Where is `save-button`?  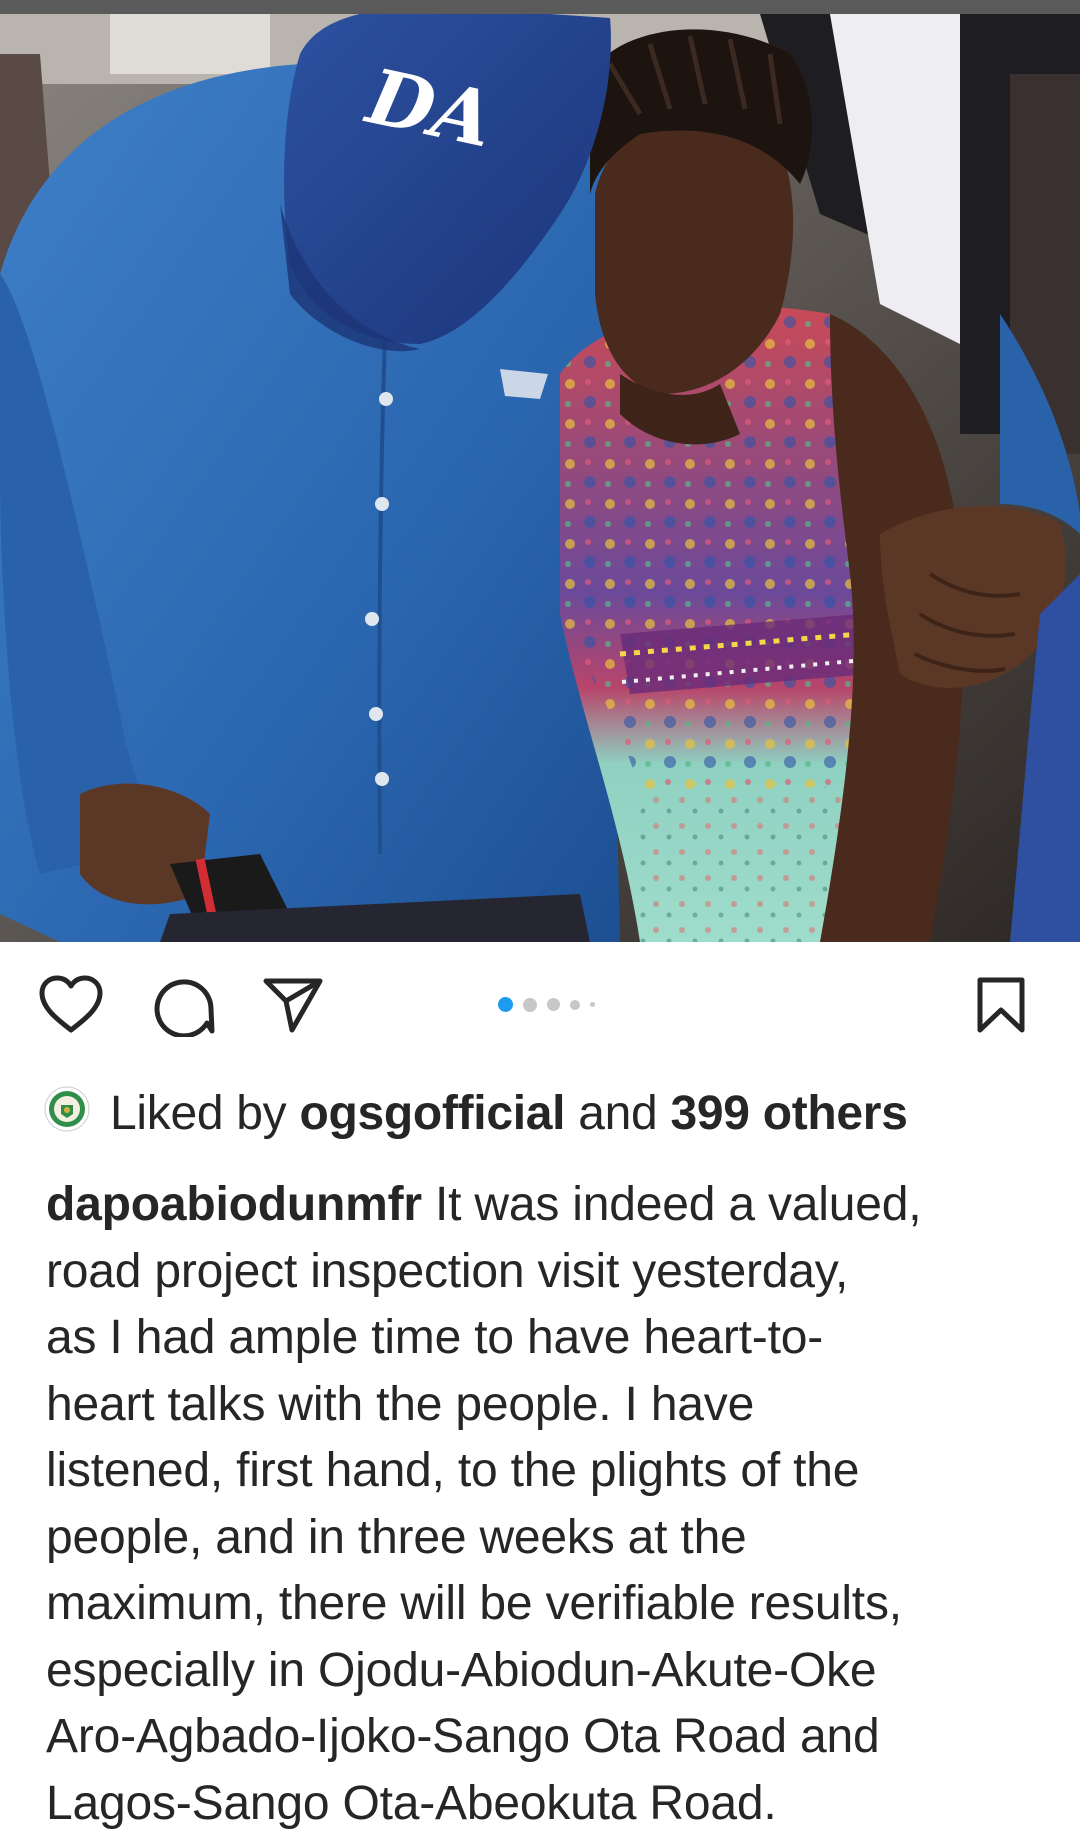
save-button is located at coordinates (1001, 1005).